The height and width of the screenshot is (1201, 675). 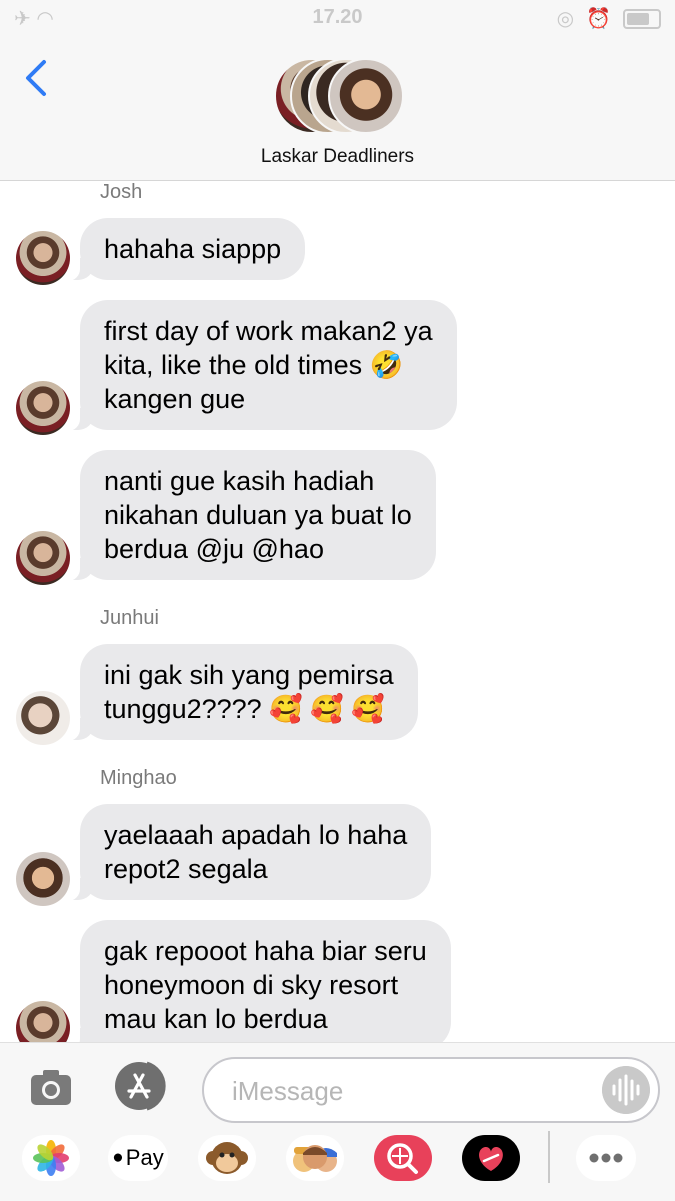 What do you see at coordinates (121, 192) in the screenshot?
I see `sender-name: Josh` at bounding box center [121, 192].